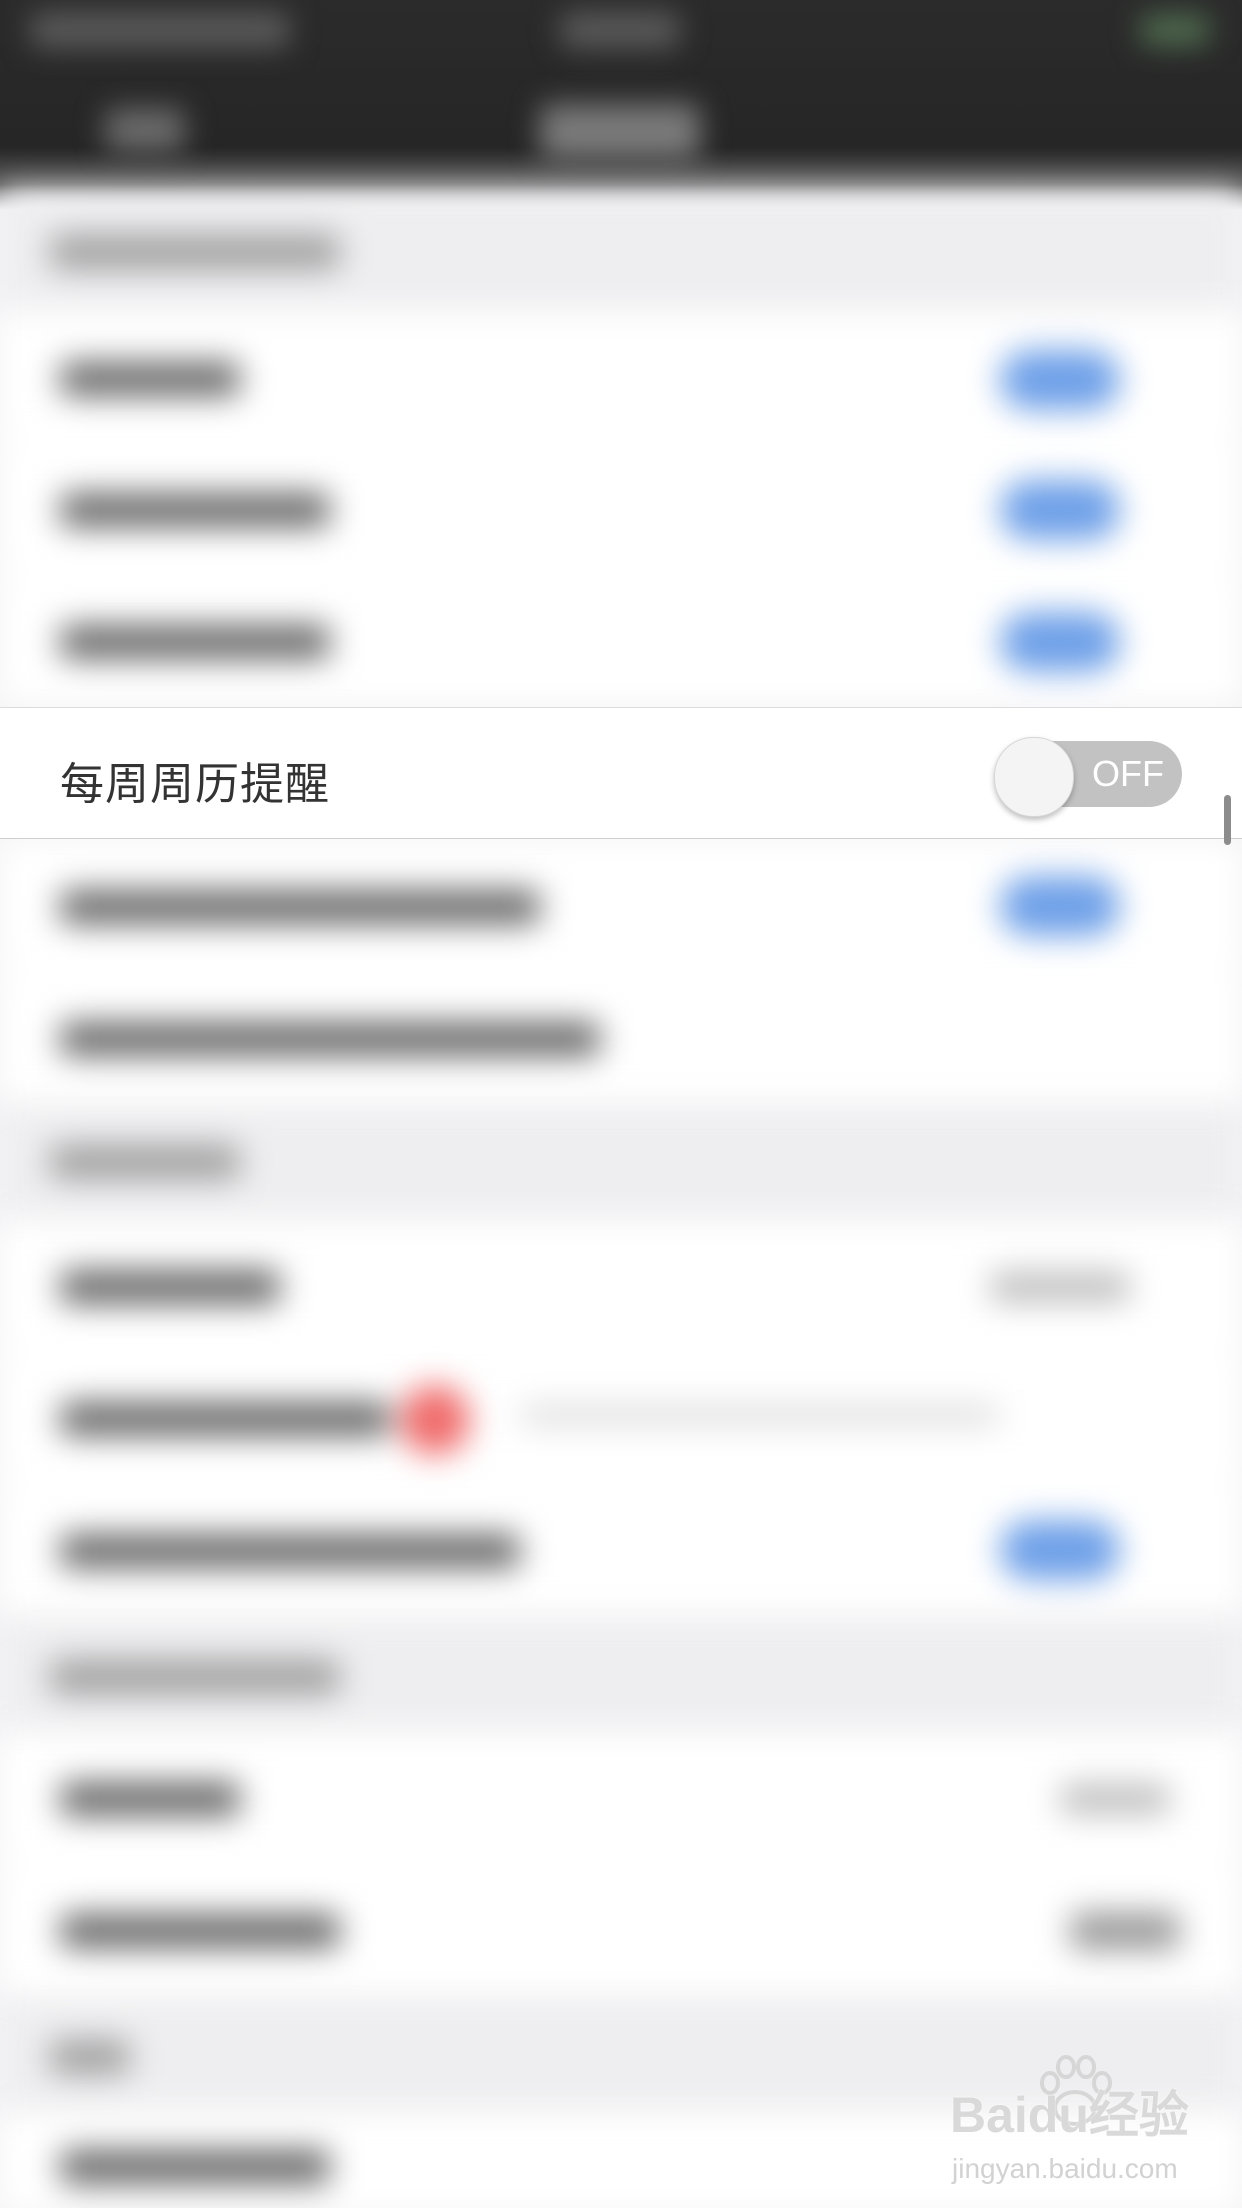  Describe the element at coordinates (620, 132) in the screenshot. I see `nav-title` at that location.